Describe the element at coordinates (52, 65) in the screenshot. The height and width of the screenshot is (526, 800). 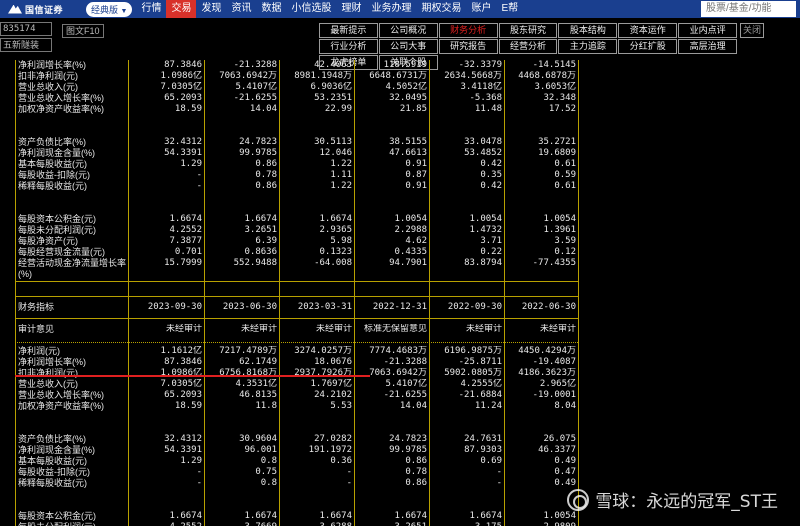
I see `row-label: 净利润增长率(%)` at that location.